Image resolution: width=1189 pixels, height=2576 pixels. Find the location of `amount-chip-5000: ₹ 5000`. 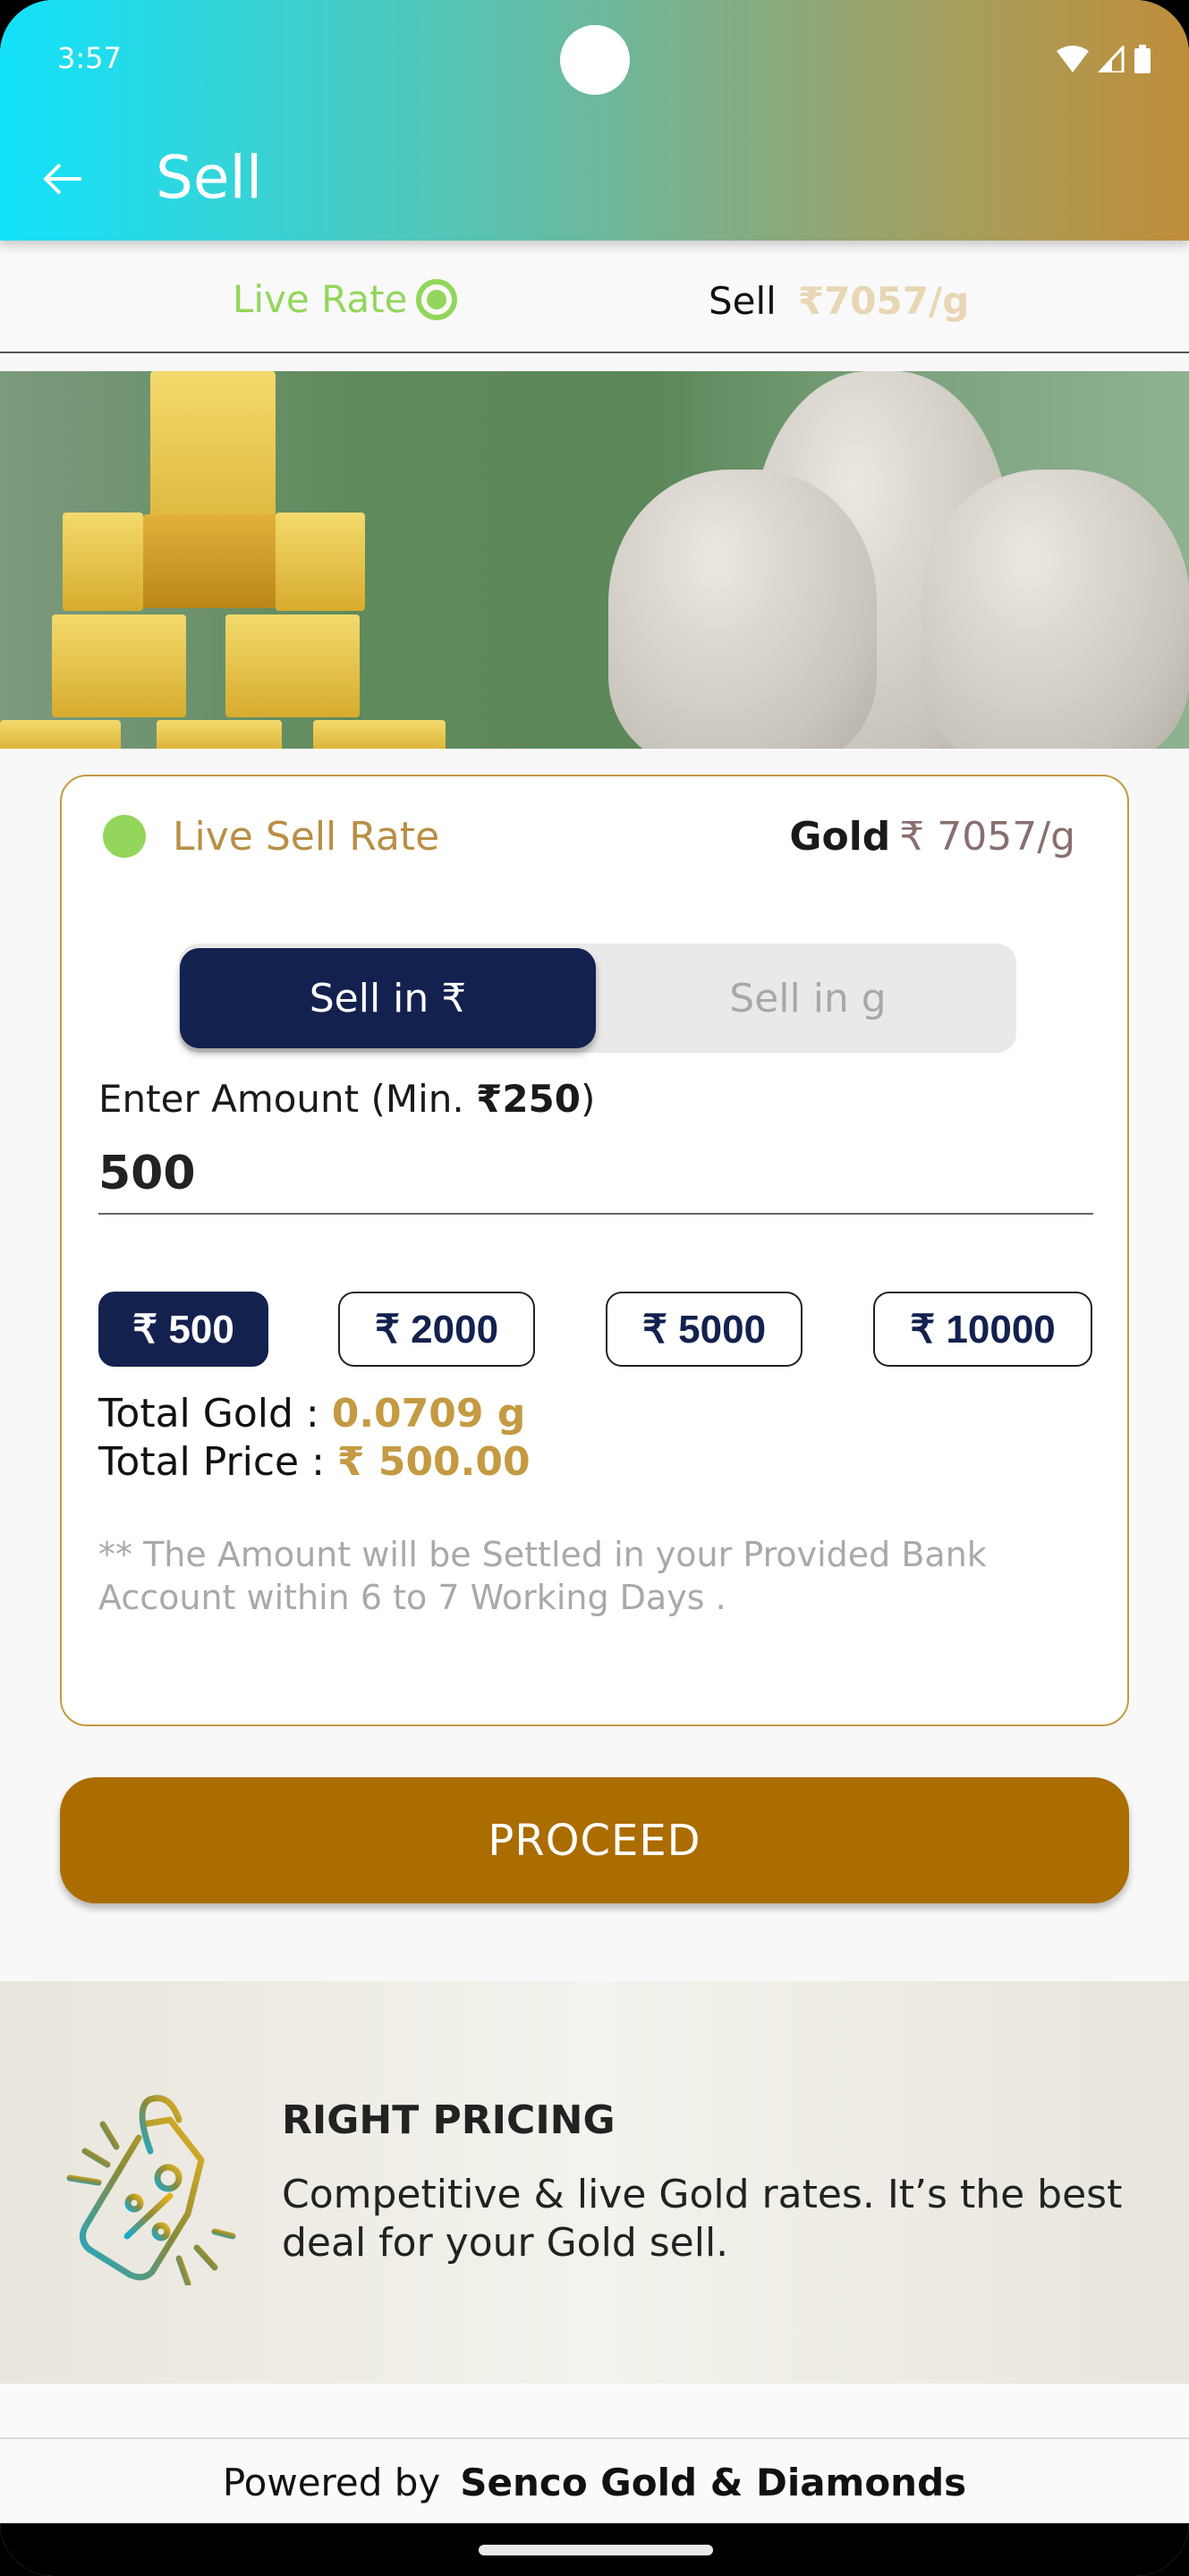

amount-chip-5000: ₹ 5000 is located at coordinates (704, 1329).